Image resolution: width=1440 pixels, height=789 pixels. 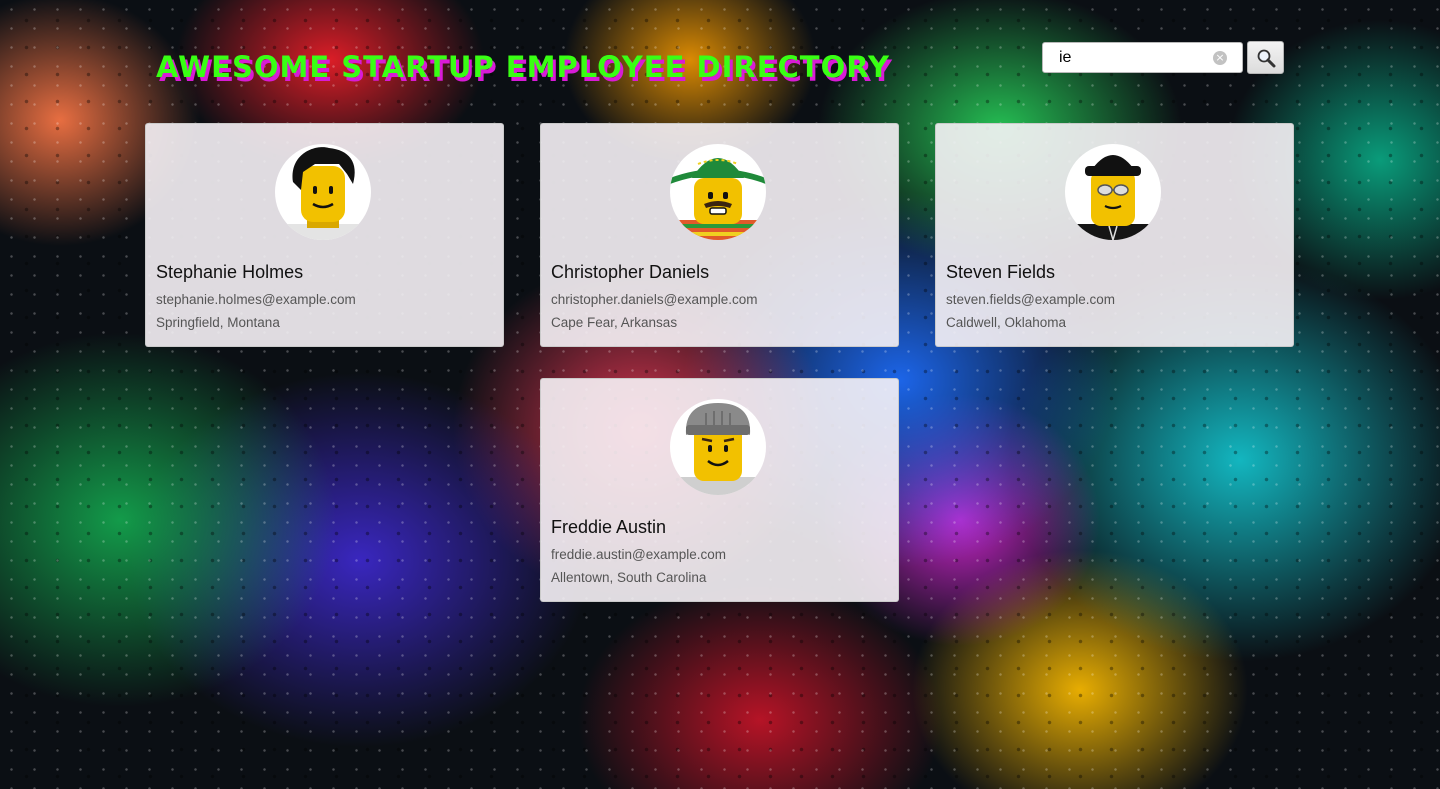 I want to click on clear-circle-icon: ×, so click(x=1220, y=58).